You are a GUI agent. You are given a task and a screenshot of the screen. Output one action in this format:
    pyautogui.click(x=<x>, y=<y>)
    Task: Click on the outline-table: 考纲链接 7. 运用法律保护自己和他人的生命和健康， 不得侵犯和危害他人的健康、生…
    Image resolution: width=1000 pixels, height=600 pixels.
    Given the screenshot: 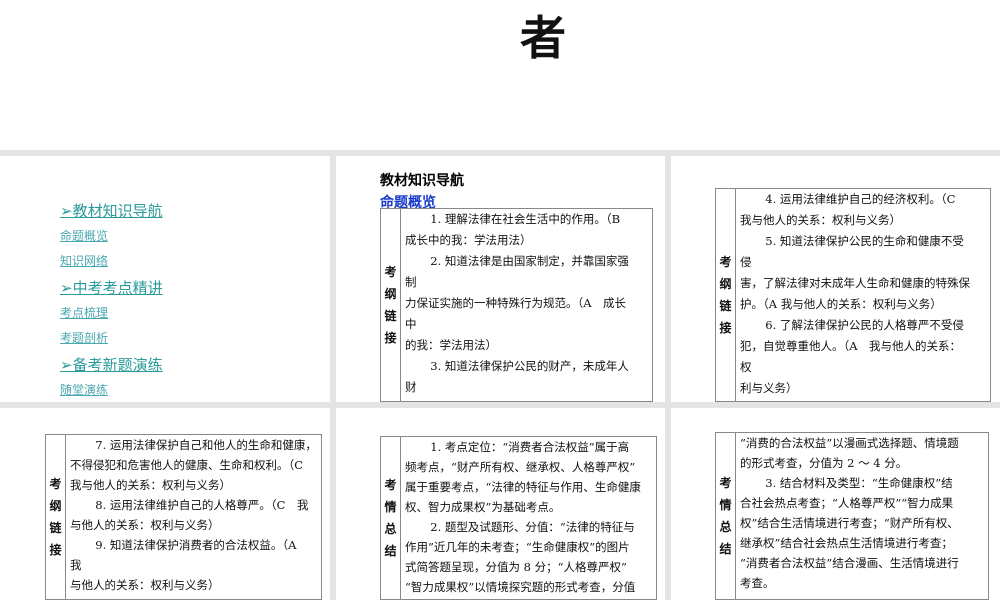 What is the action you would take?
    pyautogui.click(x=183, y=517)
    